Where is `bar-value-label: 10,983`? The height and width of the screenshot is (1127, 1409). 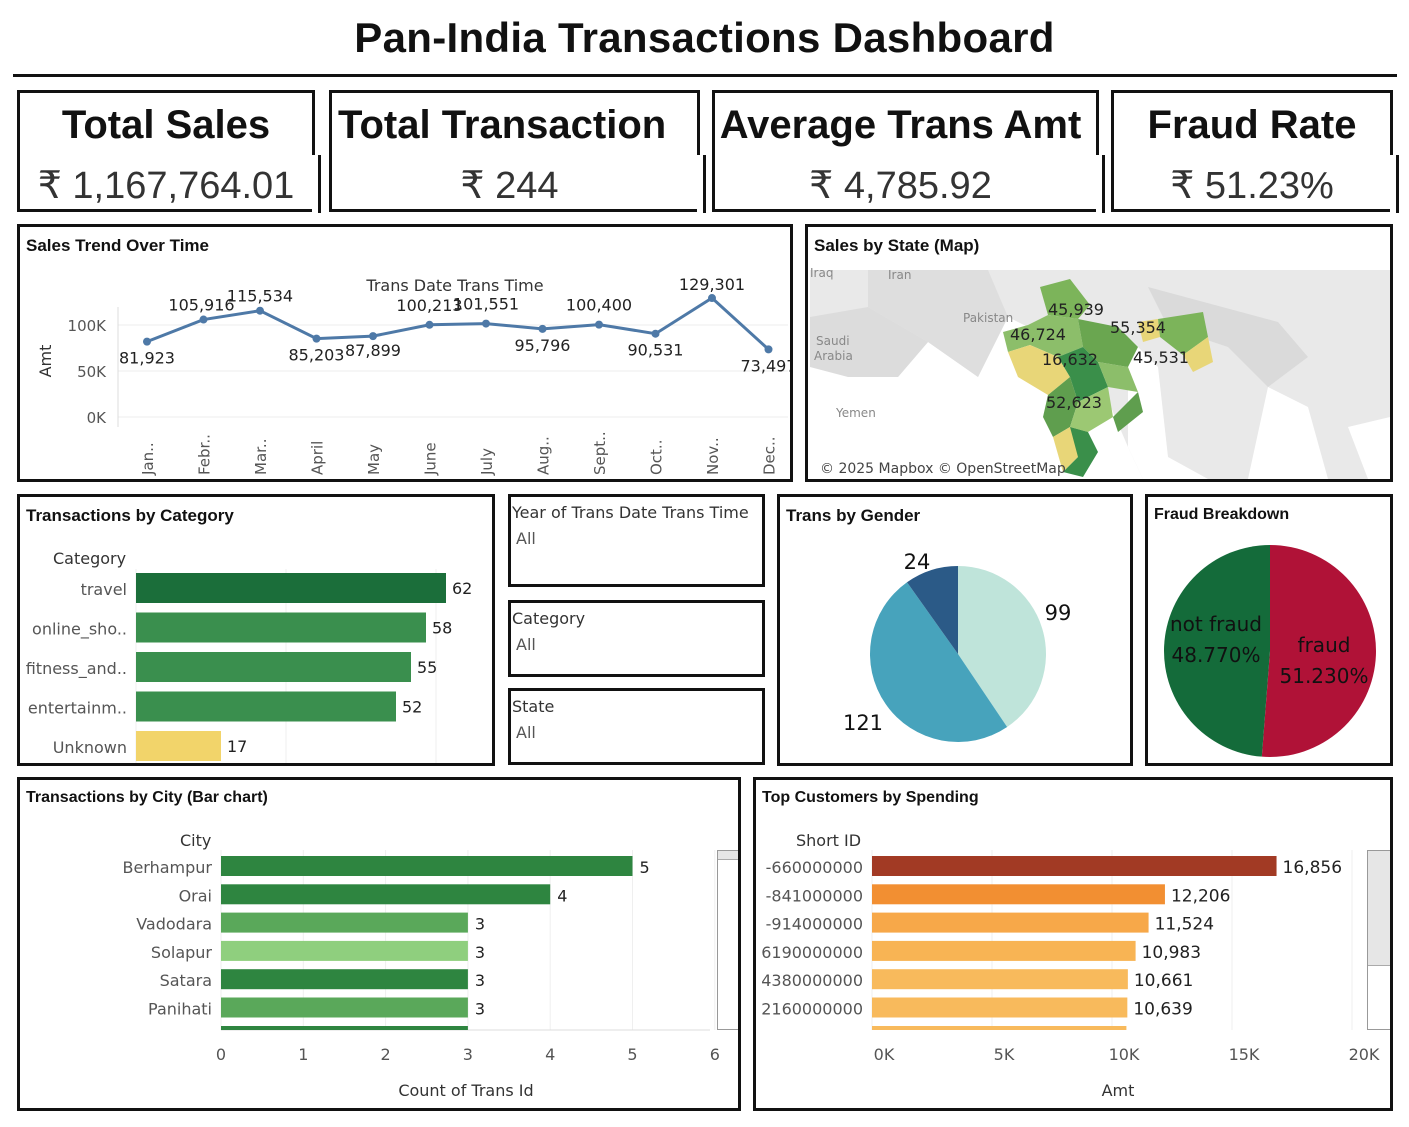
bar-value-label: 10,983 is located at coordinates (1171, 953).